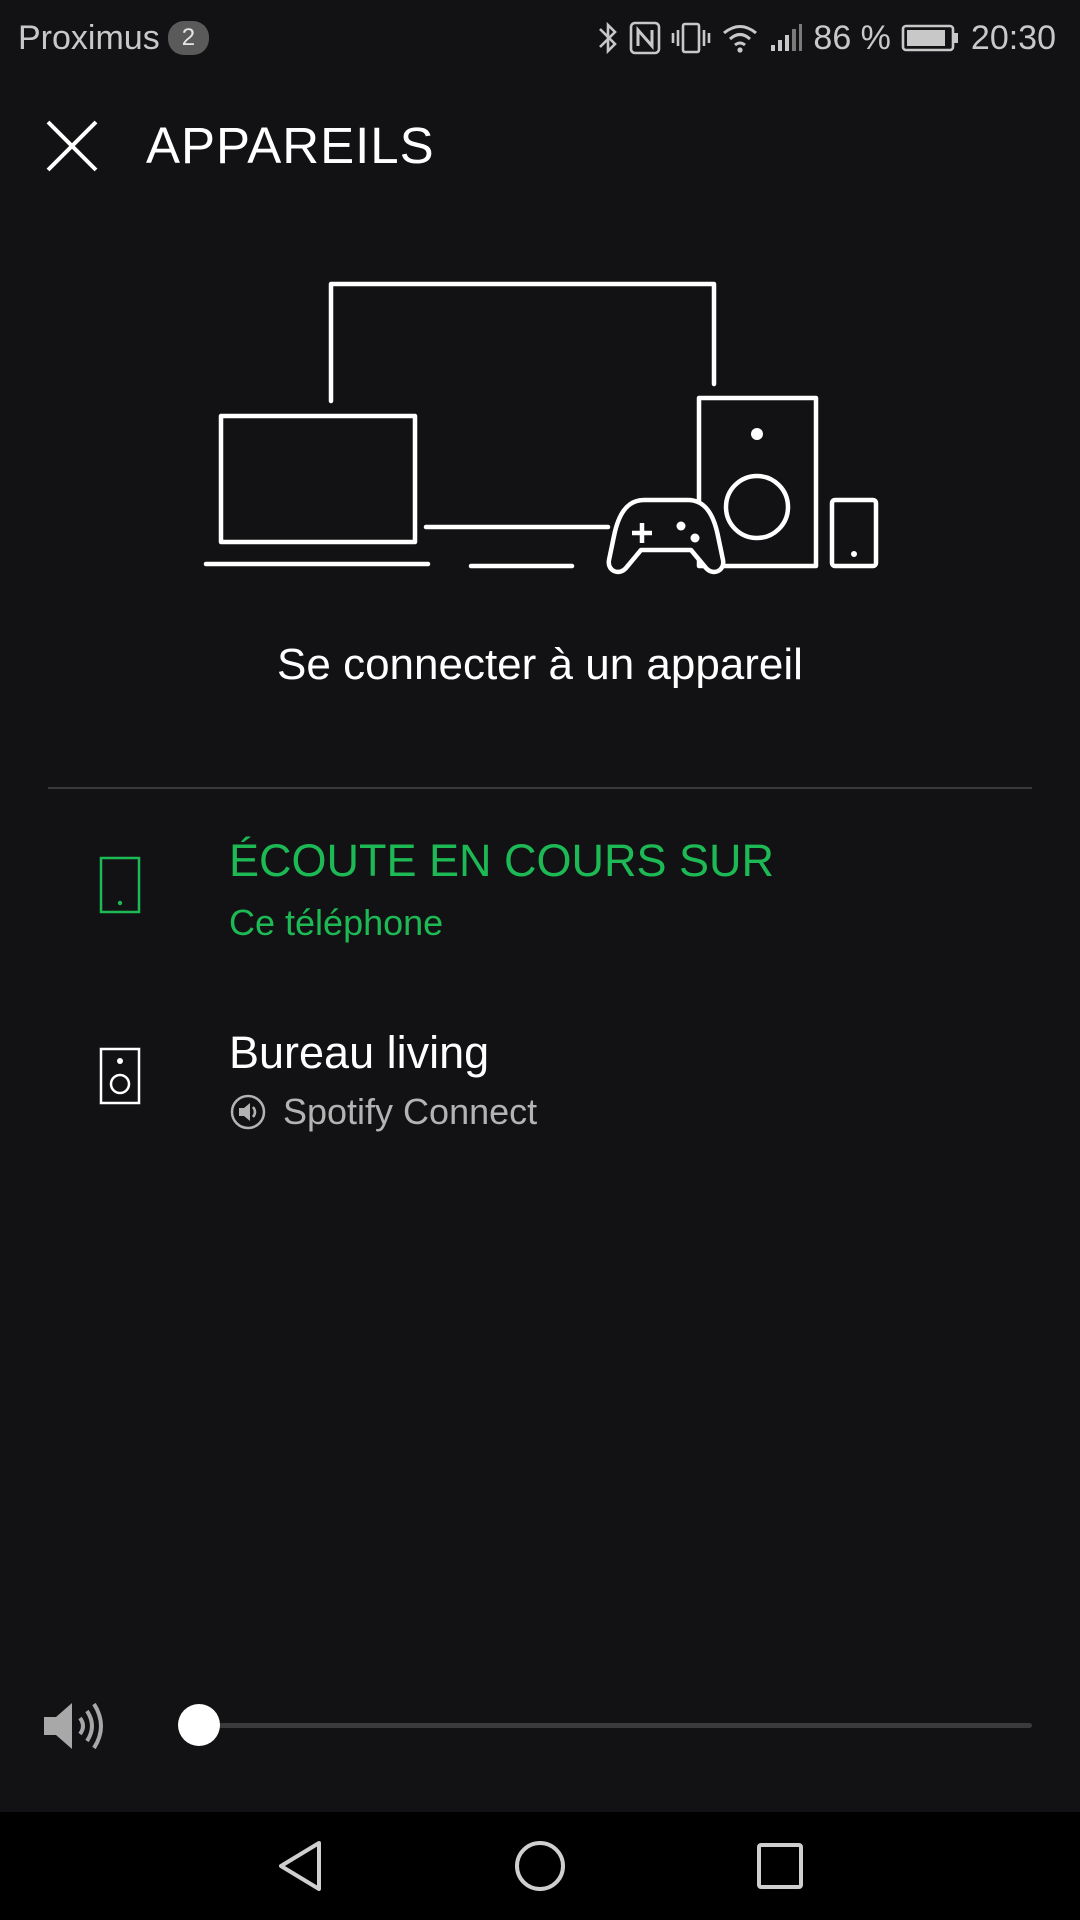 Image resolution: width=1080 pixels, height=1920 pixels. What do you see at coordinates (740, 38) in the screenshot?
I see `wifi-icon` at bounding box center [740, 38].